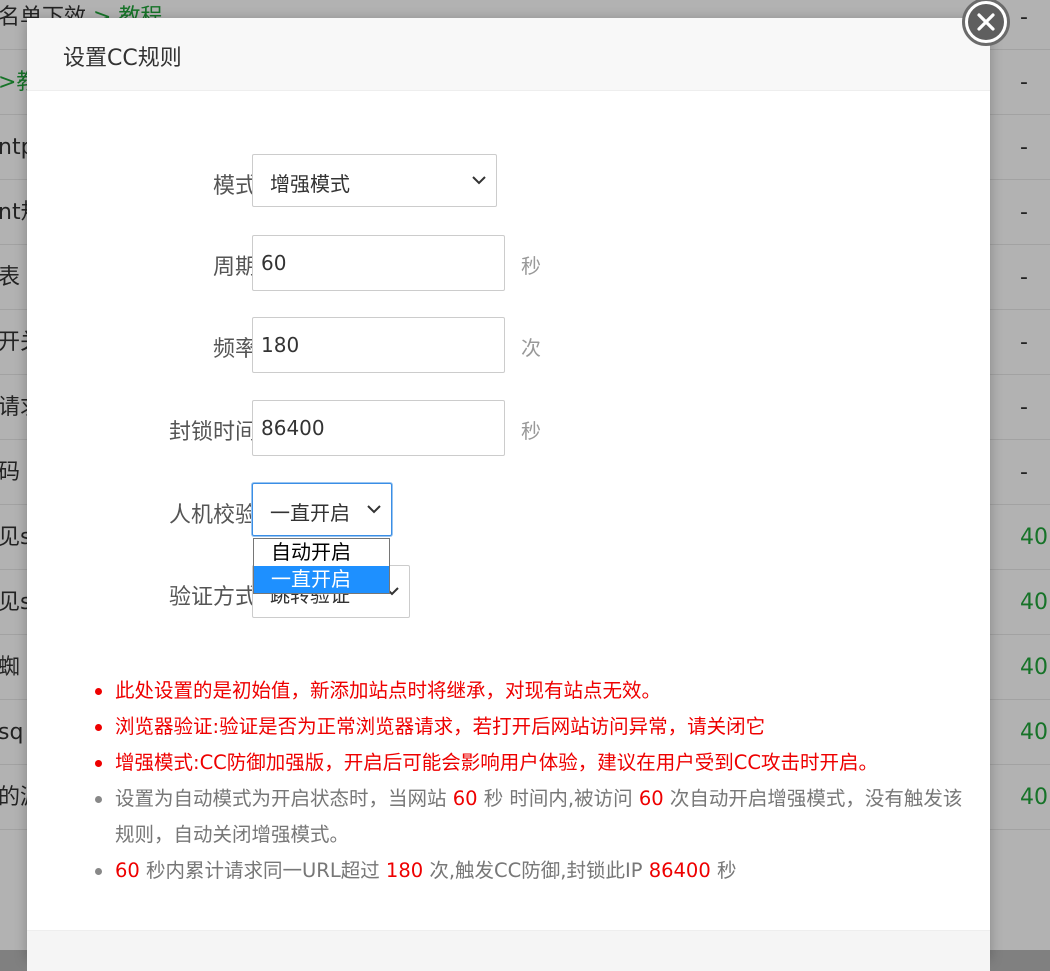  Describe the element at coordinates (531, 431) in the screenshot. I see `block-time-unit: 秒` at that location.